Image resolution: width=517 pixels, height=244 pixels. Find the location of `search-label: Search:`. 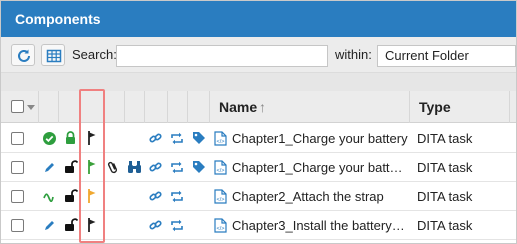

search-label: Search: is located at coordinates (94, 54).